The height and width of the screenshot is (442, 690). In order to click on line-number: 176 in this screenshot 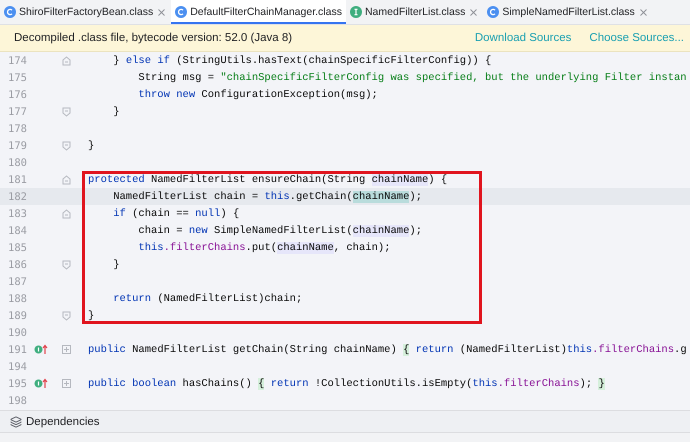, I will do `click(17, 94)`.